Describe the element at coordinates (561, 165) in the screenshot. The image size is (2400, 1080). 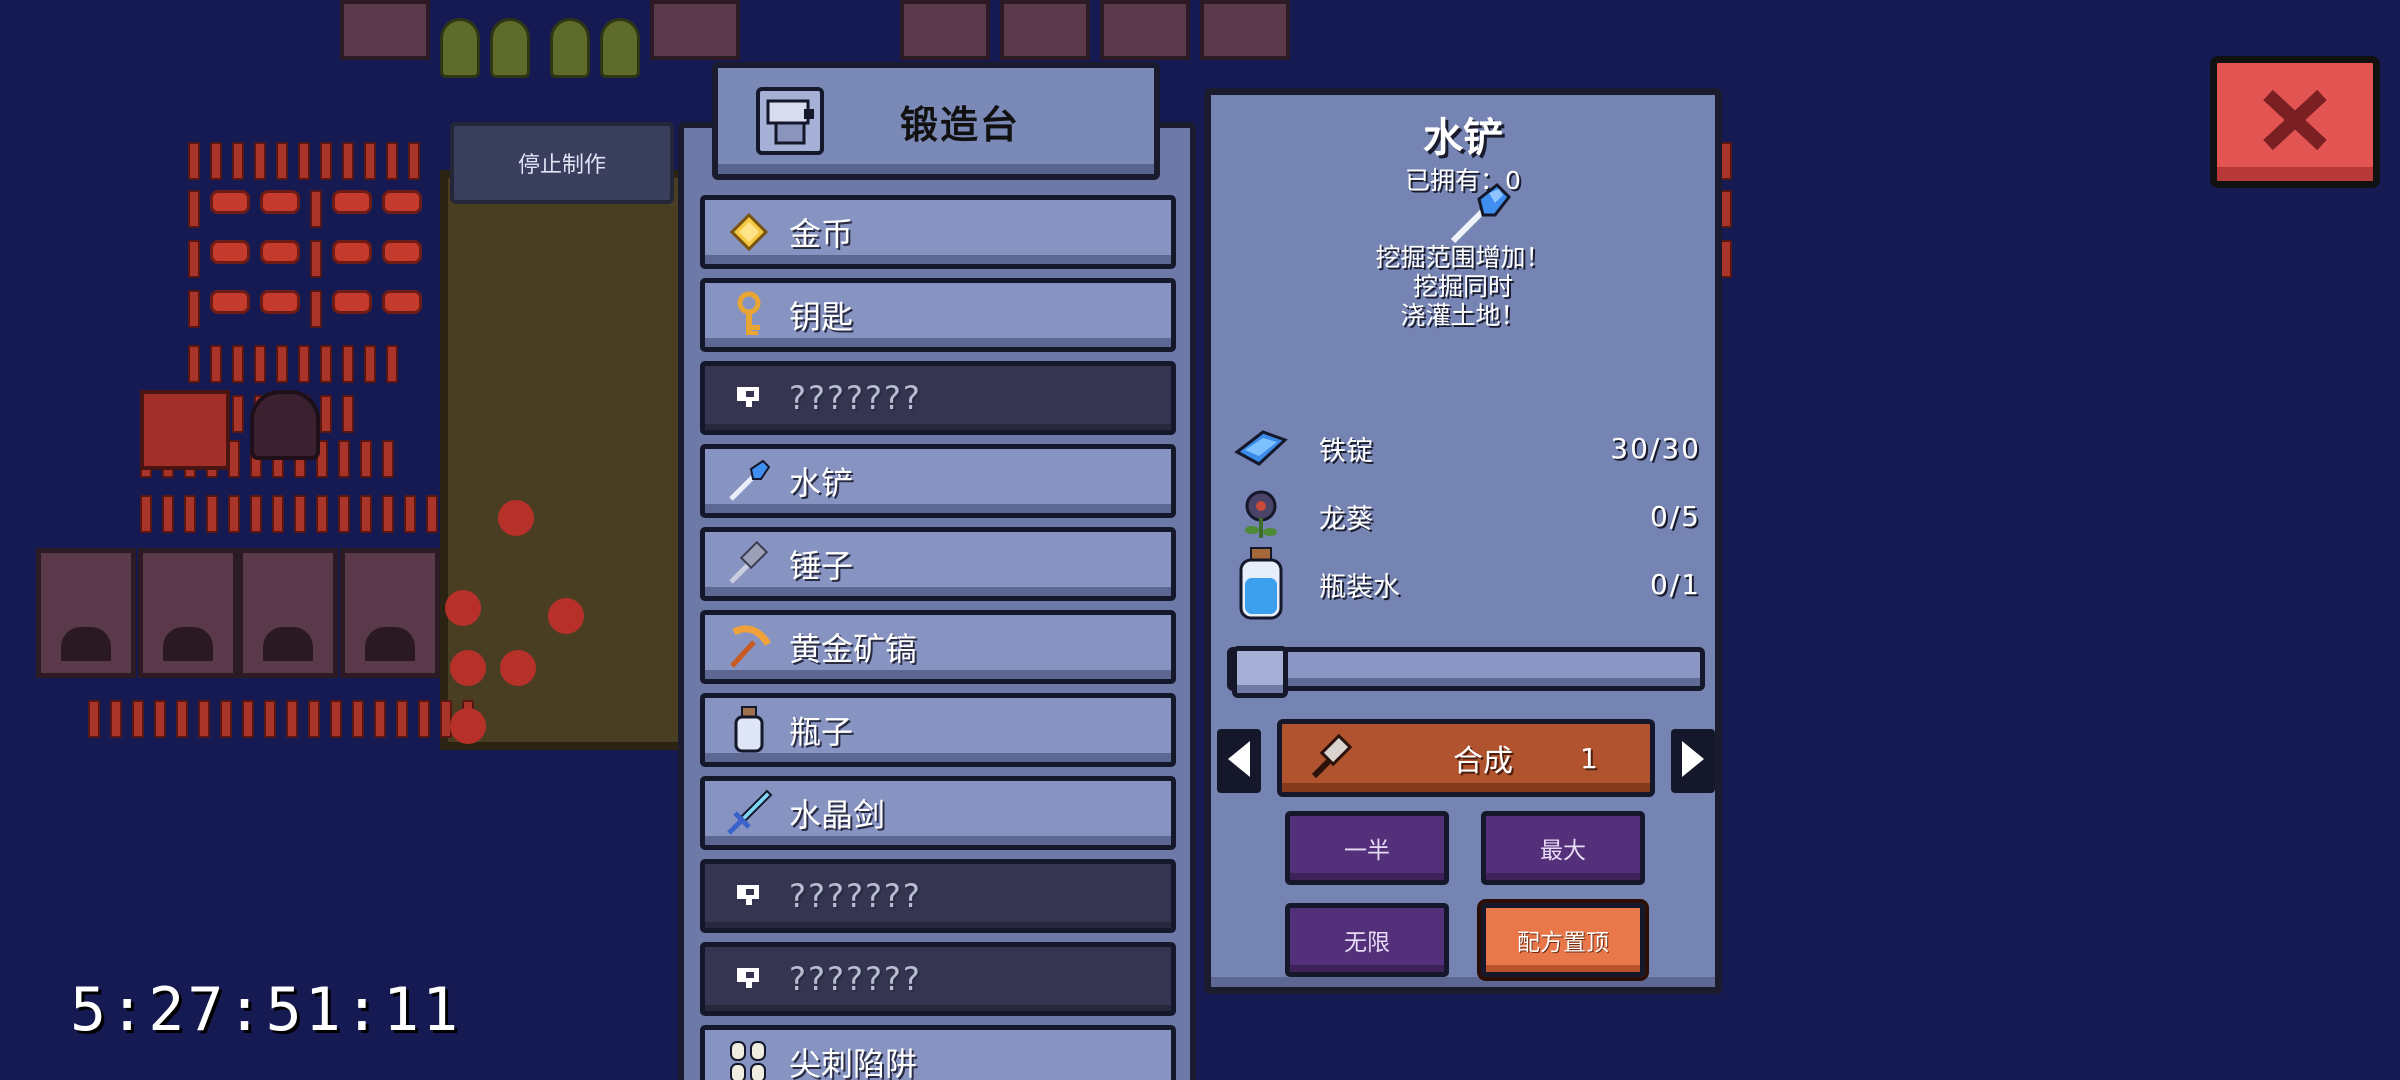
I see `stop-crafting-label: 停止制作` at that location.